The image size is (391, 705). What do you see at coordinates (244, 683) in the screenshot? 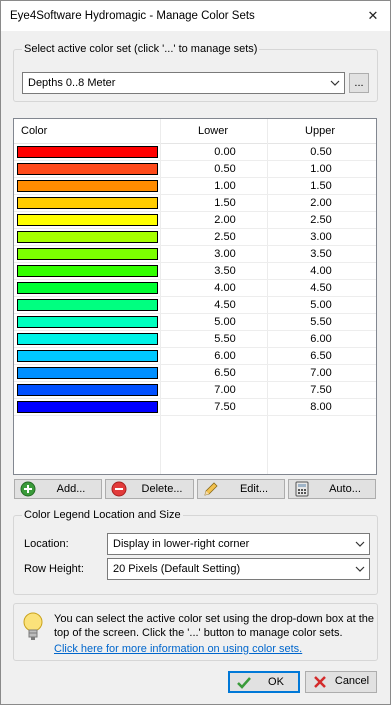
I see `checkmark-icon` at bounding box center [244, 683].